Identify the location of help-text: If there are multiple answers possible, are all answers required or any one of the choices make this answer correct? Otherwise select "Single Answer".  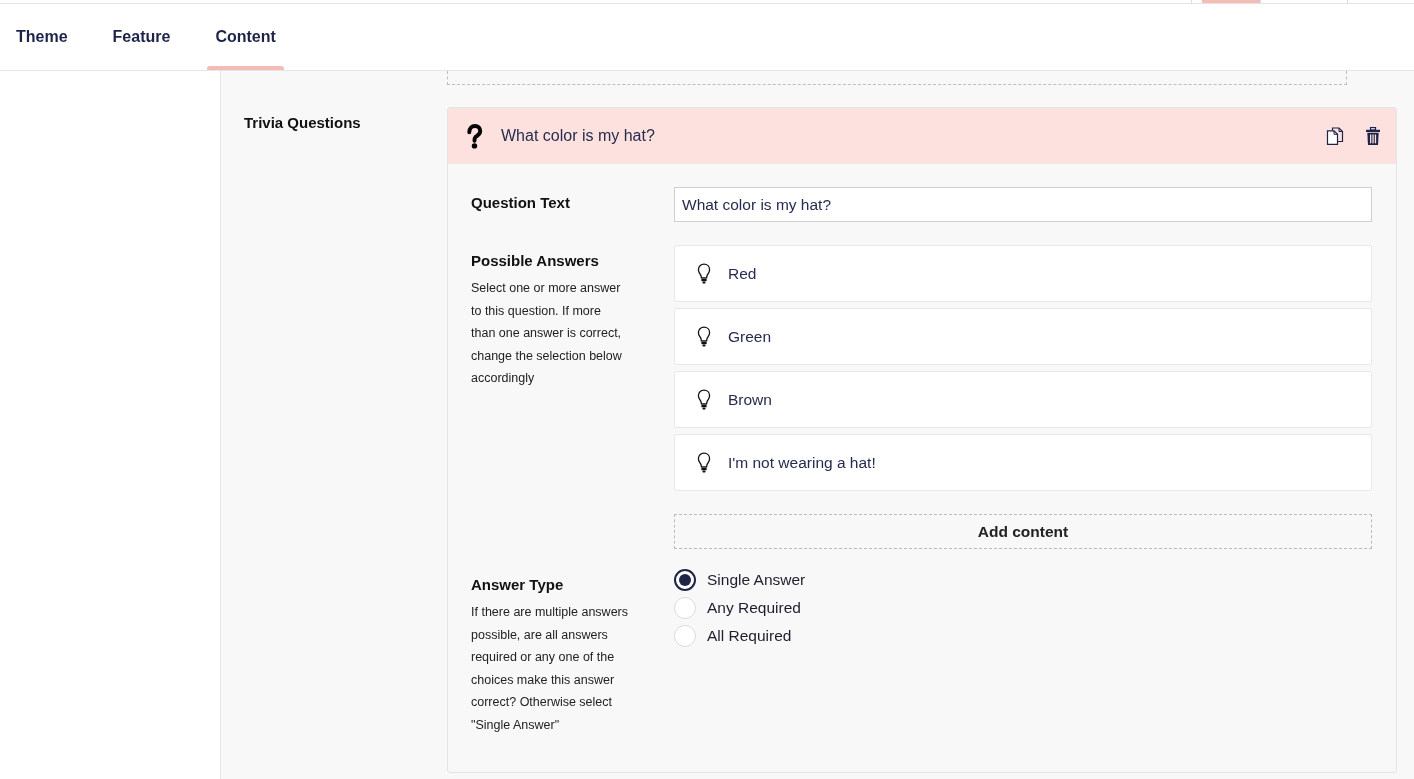
(550, 669).